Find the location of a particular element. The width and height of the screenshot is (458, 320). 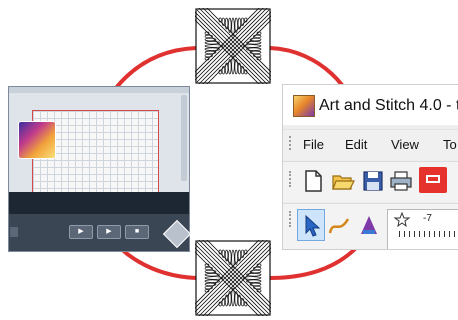

stop-icon: ■ is located at coordinates (137, 231).